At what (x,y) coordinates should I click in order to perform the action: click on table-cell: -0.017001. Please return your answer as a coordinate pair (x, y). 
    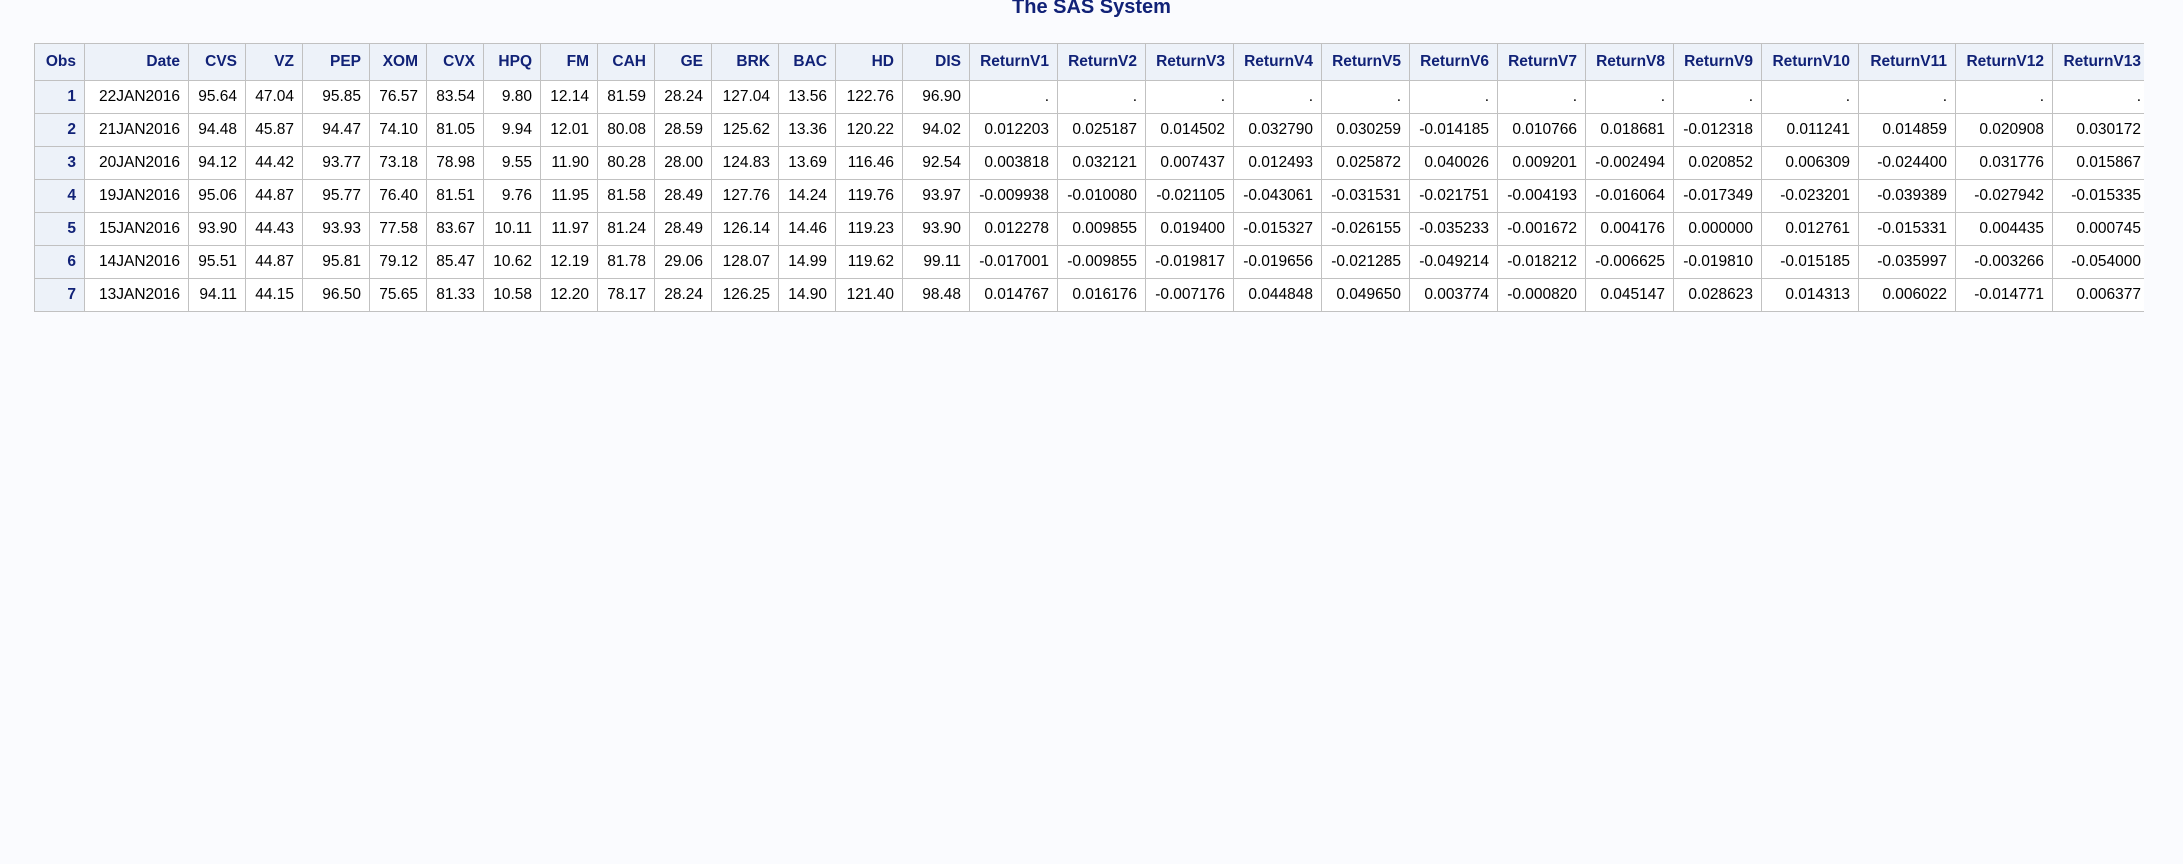
    Looking at the image, I should click on (1013, 262).